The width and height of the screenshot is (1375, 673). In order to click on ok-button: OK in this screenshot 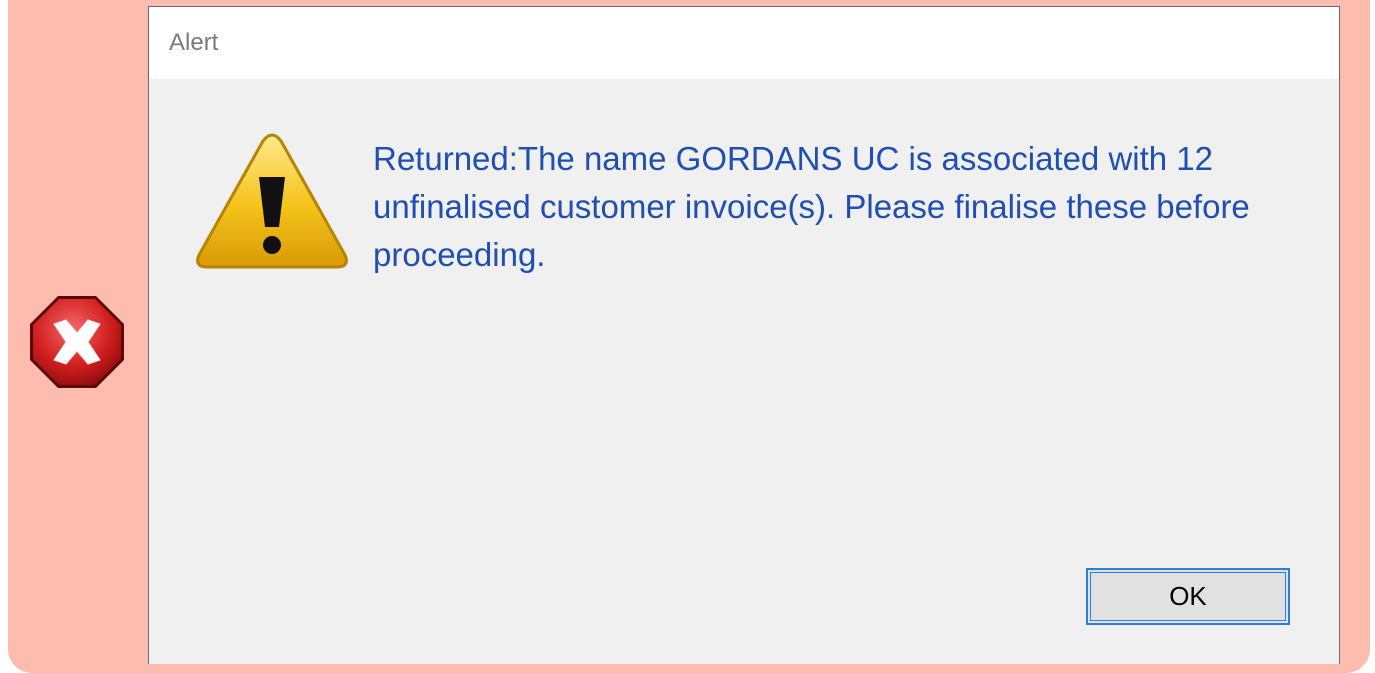, I will do `click(1188, 596)`.